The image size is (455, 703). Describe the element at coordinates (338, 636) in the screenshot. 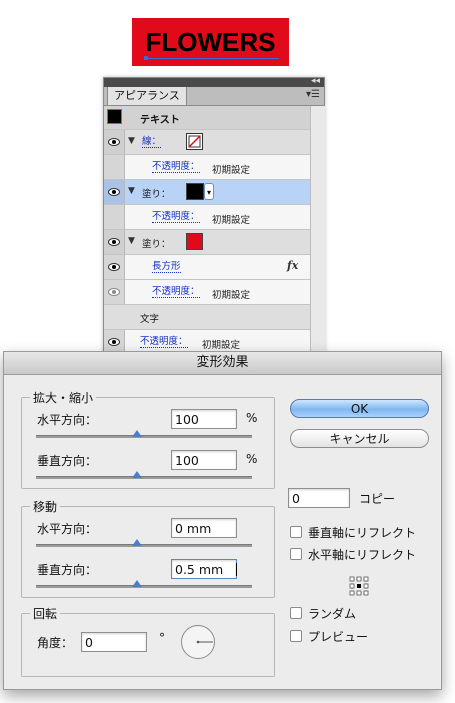

I see `preview-label: プレビュー` at that location.